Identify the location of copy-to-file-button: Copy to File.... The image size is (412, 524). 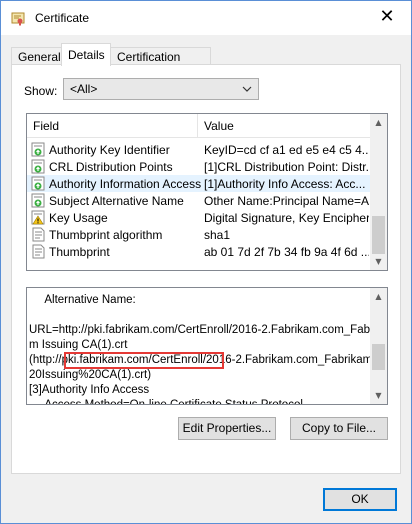
(339, 428).